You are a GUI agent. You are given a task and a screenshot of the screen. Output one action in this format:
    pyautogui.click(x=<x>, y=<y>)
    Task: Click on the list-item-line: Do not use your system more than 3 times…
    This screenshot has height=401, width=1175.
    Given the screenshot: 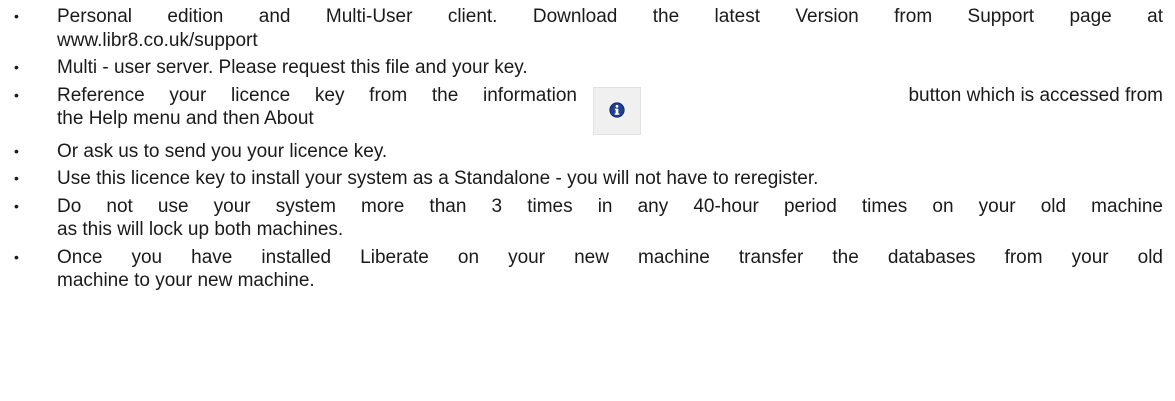 What is the action you would take?
    pyautogui.click(x=610, y=206)
    